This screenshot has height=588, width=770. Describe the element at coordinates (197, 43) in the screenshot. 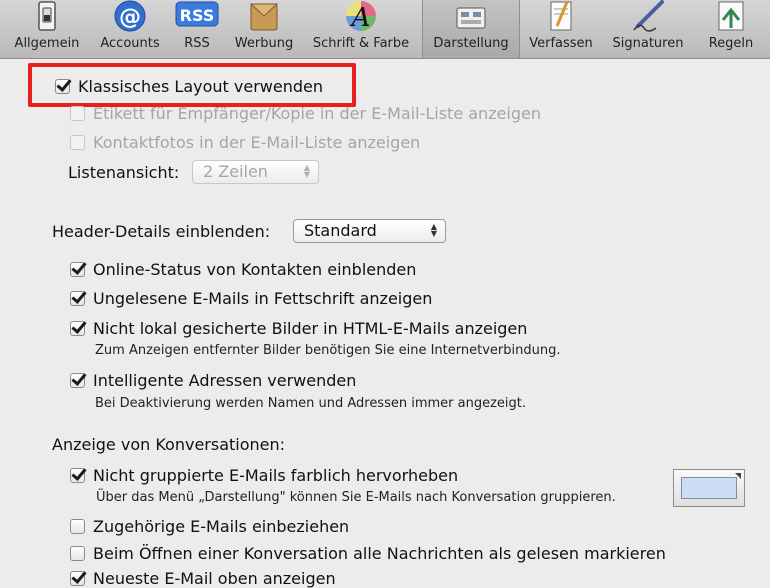

I see `toolbar-label: RSS` at that location.